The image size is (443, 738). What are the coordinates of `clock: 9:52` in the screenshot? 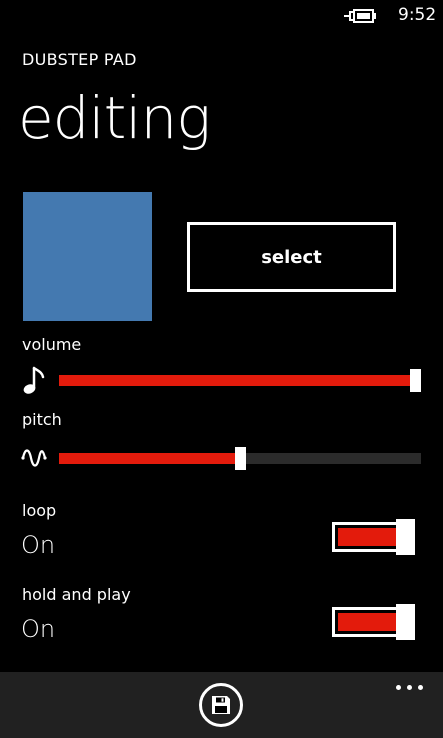 It's located at (417, 15).